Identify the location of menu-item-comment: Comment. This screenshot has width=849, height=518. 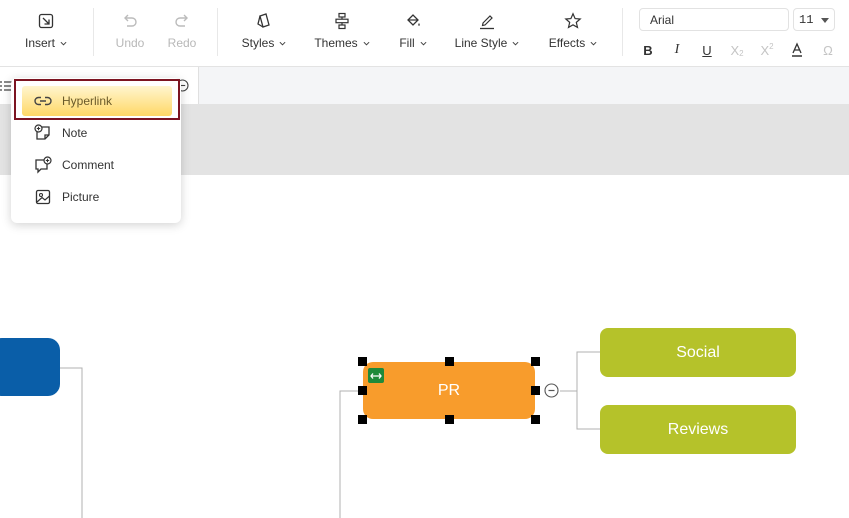
(97, 165).